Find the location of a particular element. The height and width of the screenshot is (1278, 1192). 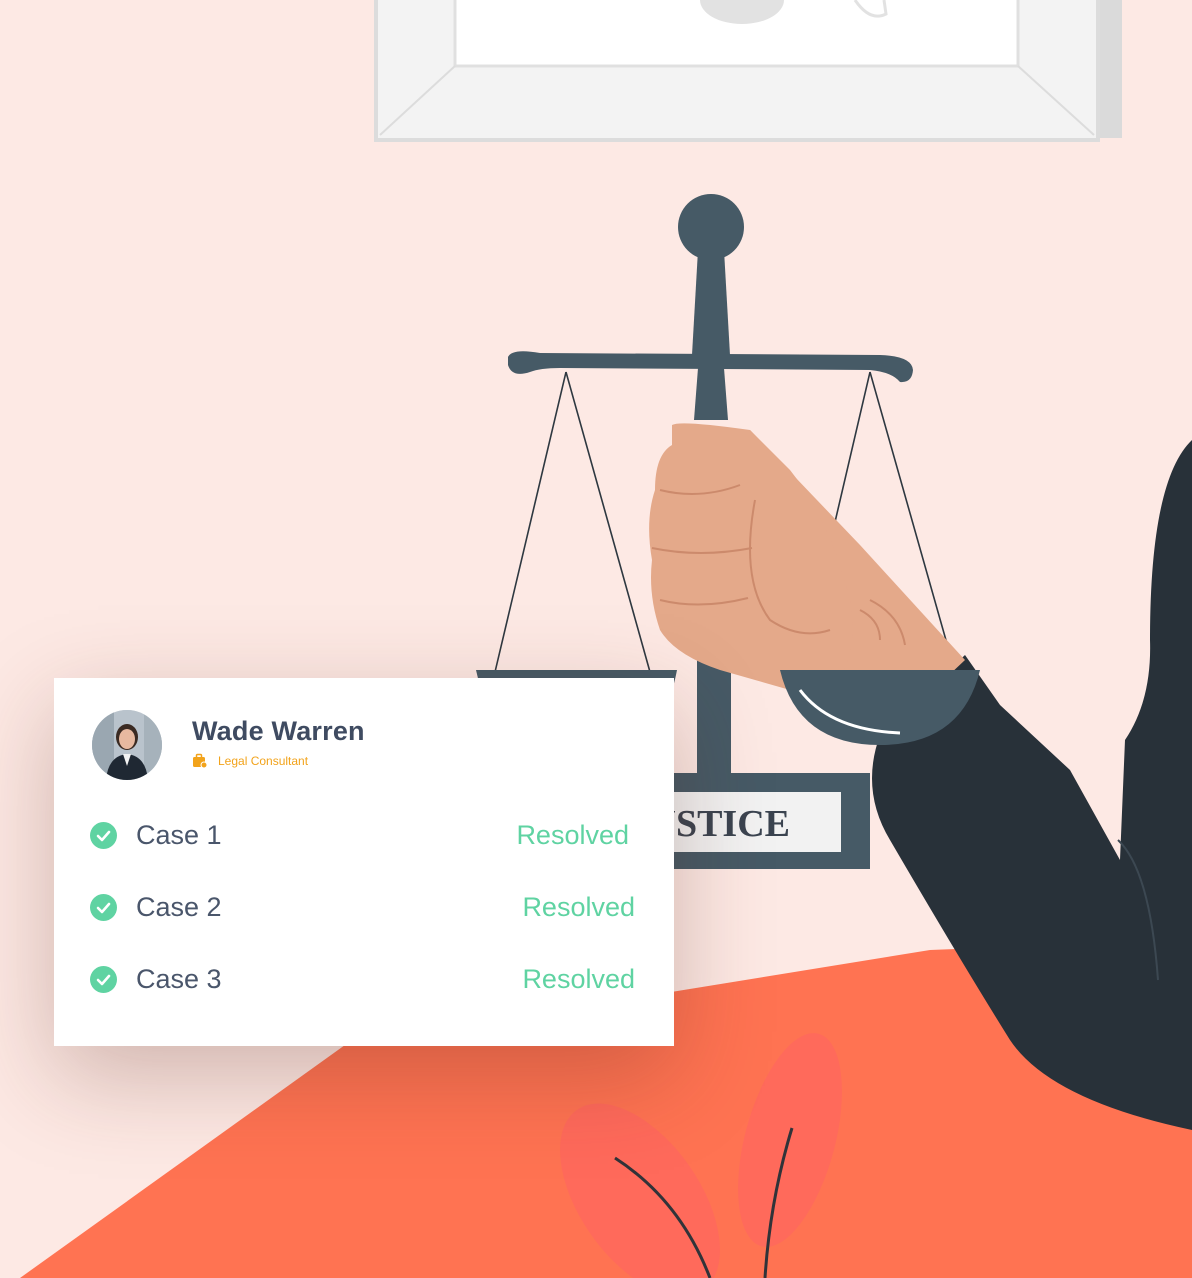

profile-name: Wade Warren is located at coordinates (278, 731).